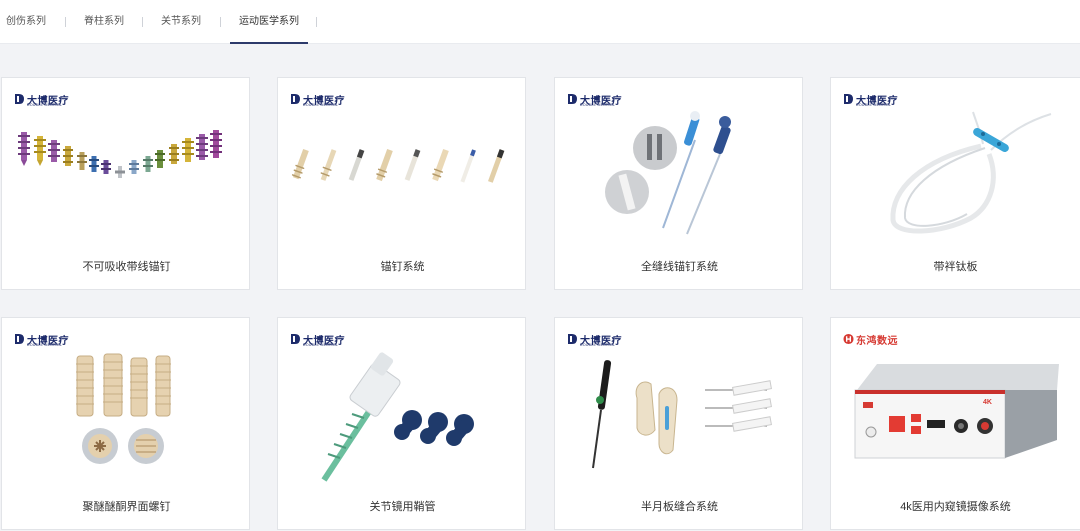 The image size is (1080, 531). I want to click on all-suture-anchor-image, so click(668, 173).